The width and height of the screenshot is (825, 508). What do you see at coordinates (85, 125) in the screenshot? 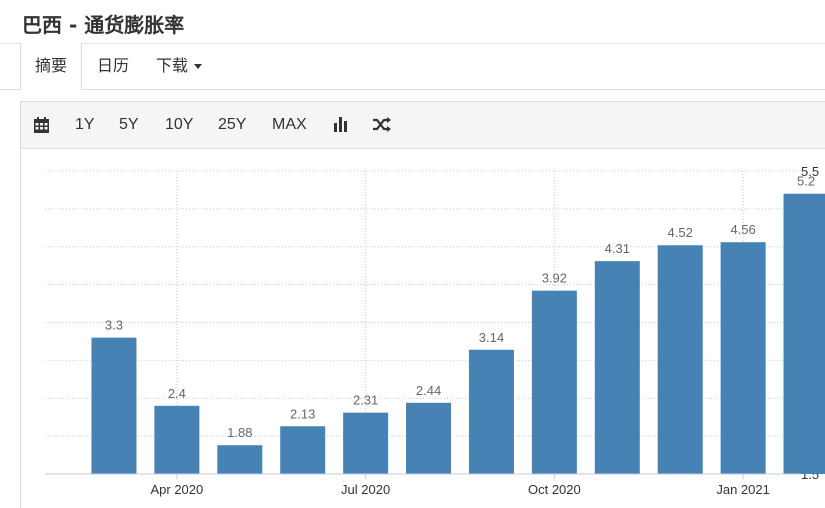
I see `range-1y-button: 1Y` at bounding box center [85, 125].